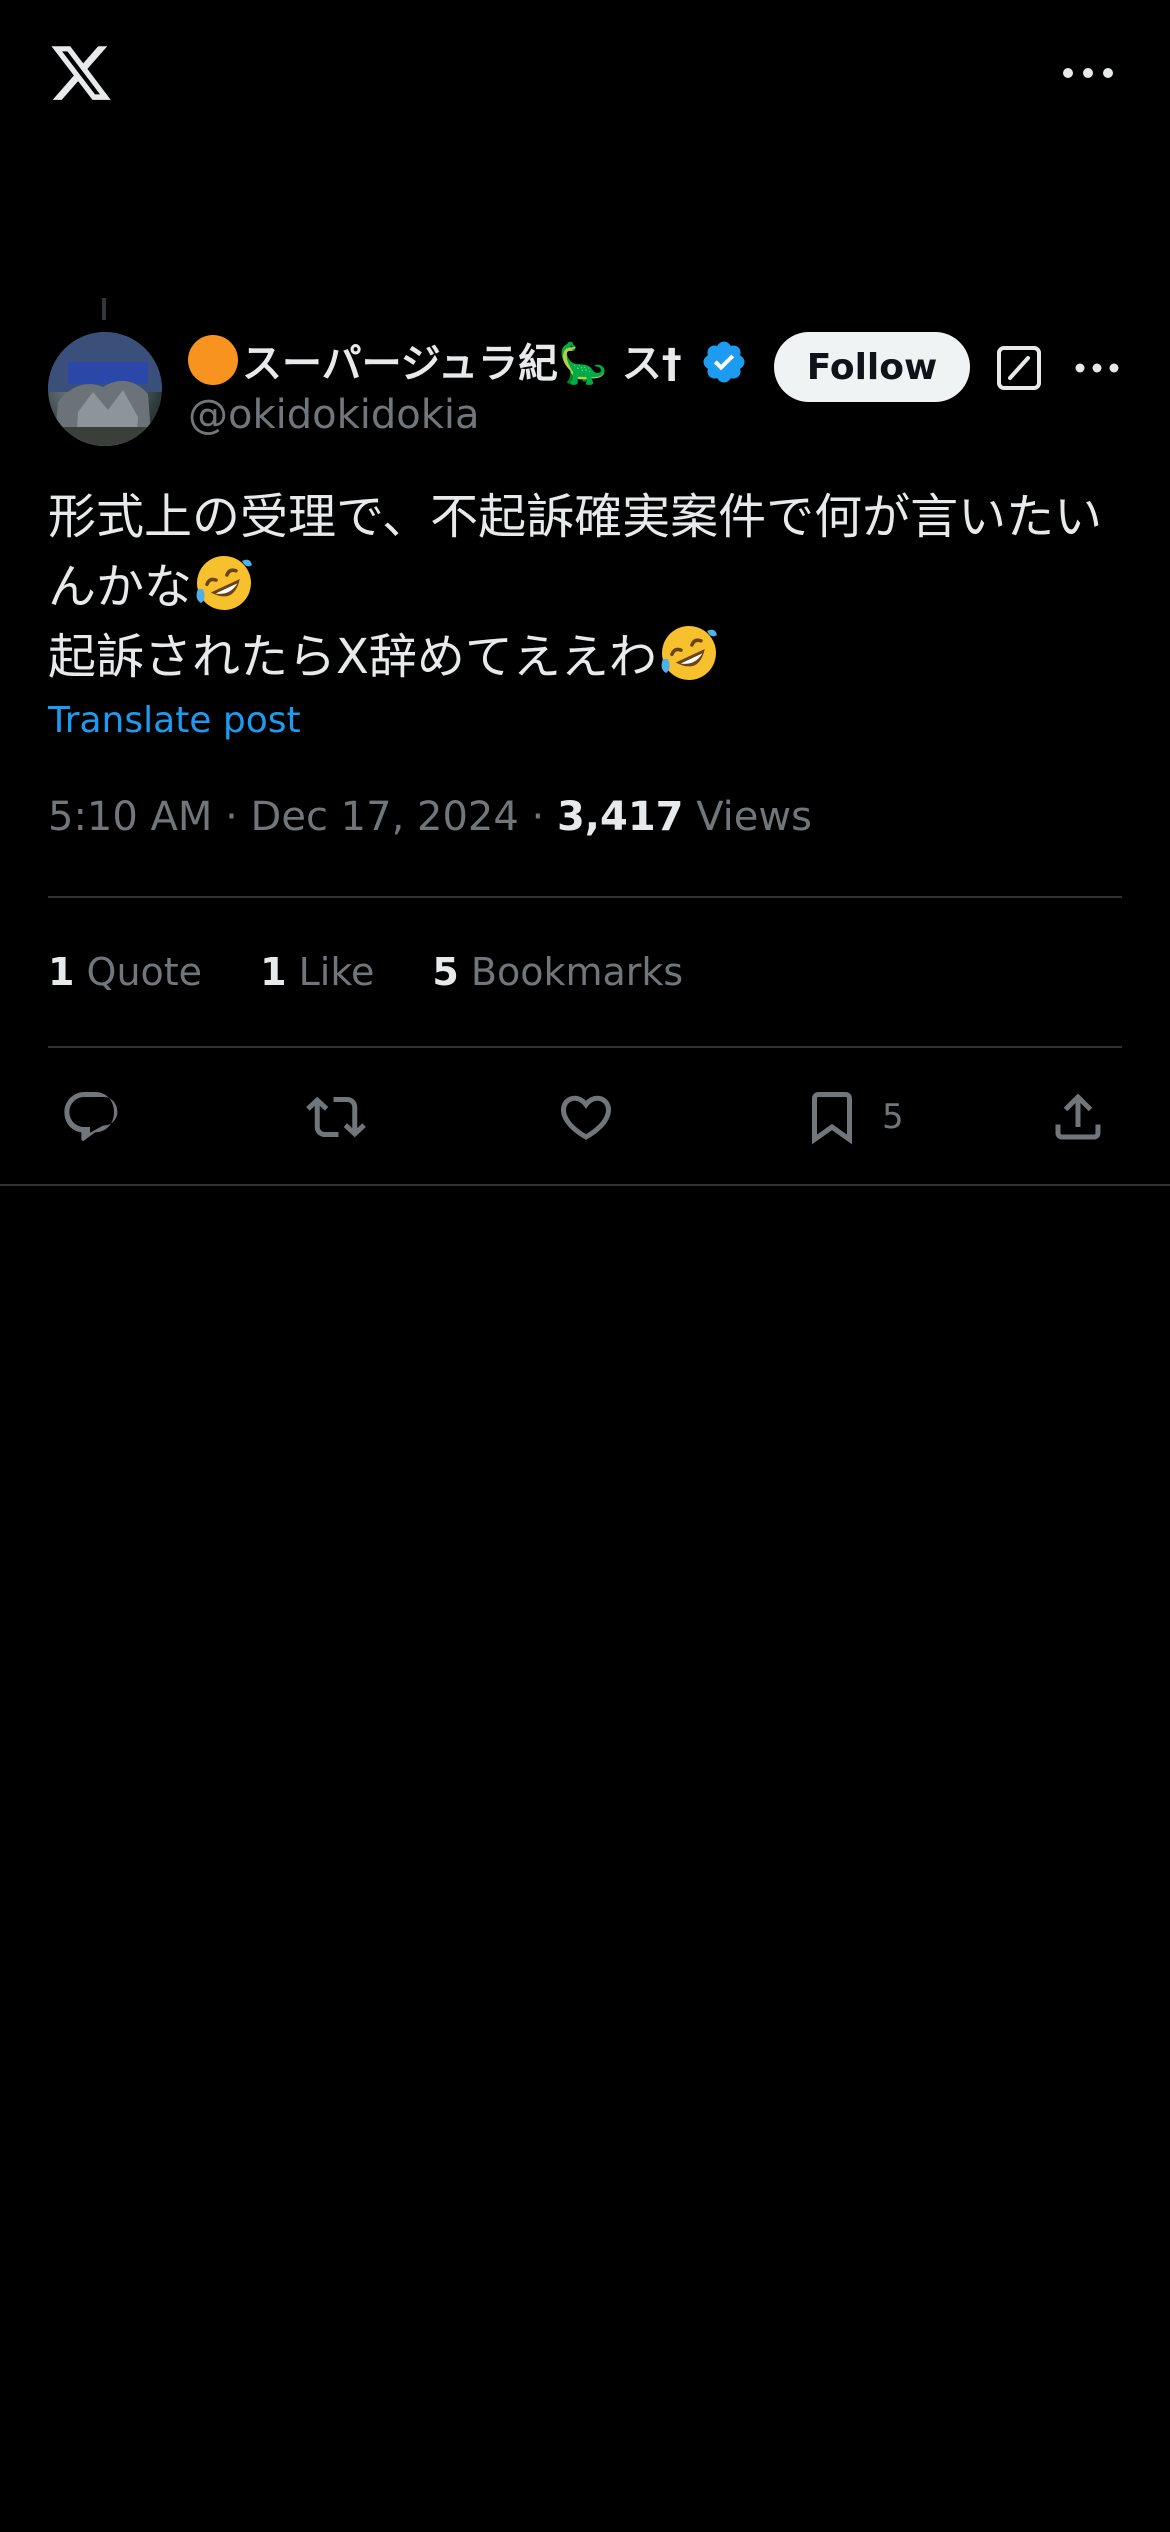  Describe the element at coordinates (575, 517) in the screenshot. I see `post-text-line: 形式上の受理で、不起訴確実案件で何が言いたい` at that location.